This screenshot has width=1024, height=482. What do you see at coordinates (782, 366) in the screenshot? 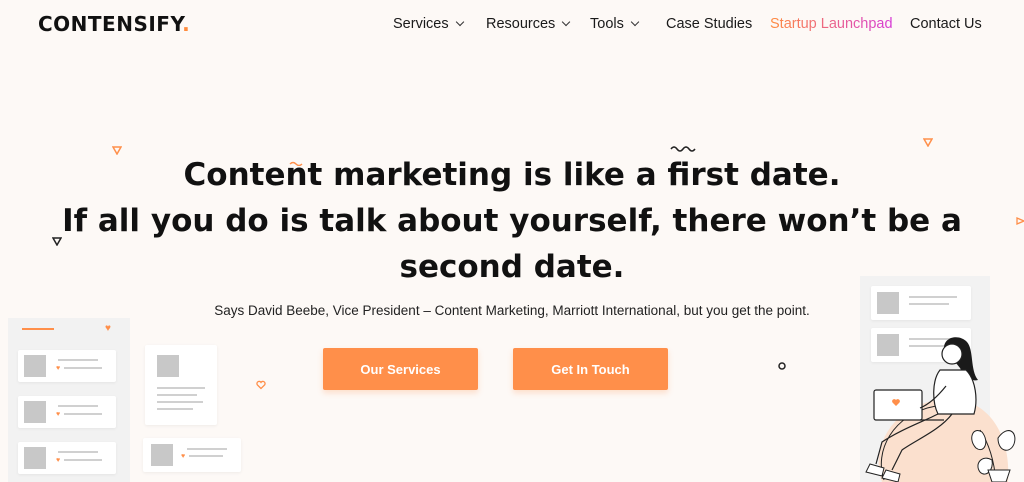
I see `circle-icon` at bounding box center [782, 366].